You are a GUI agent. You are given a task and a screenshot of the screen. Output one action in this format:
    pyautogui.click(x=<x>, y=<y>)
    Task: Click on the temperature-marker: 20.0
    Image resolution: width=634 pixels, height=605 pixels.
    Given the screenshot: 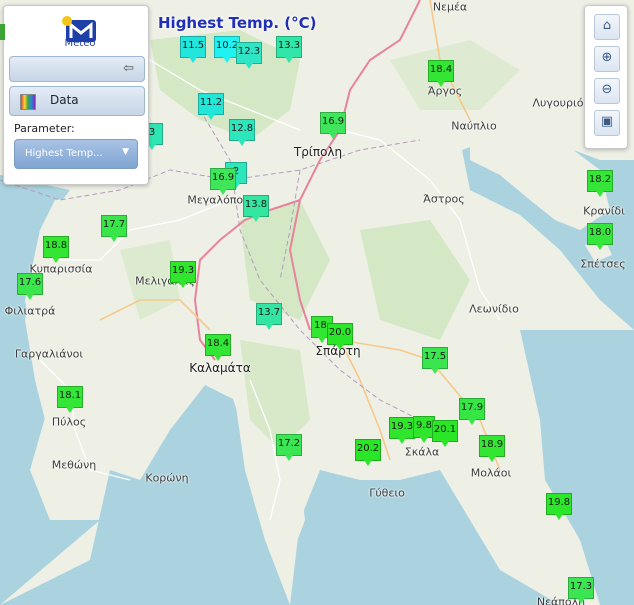 What is the action you would take?
    pyautogui.click(x=340, y=336)
    